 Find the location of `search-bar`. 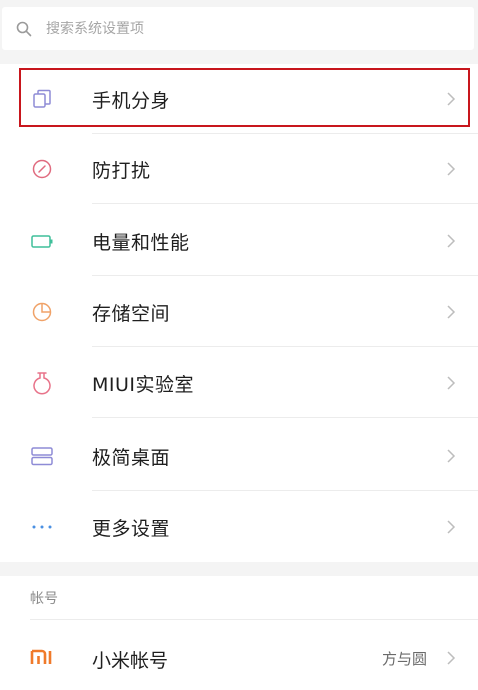

search-bar is located at coordinates (238, 28).